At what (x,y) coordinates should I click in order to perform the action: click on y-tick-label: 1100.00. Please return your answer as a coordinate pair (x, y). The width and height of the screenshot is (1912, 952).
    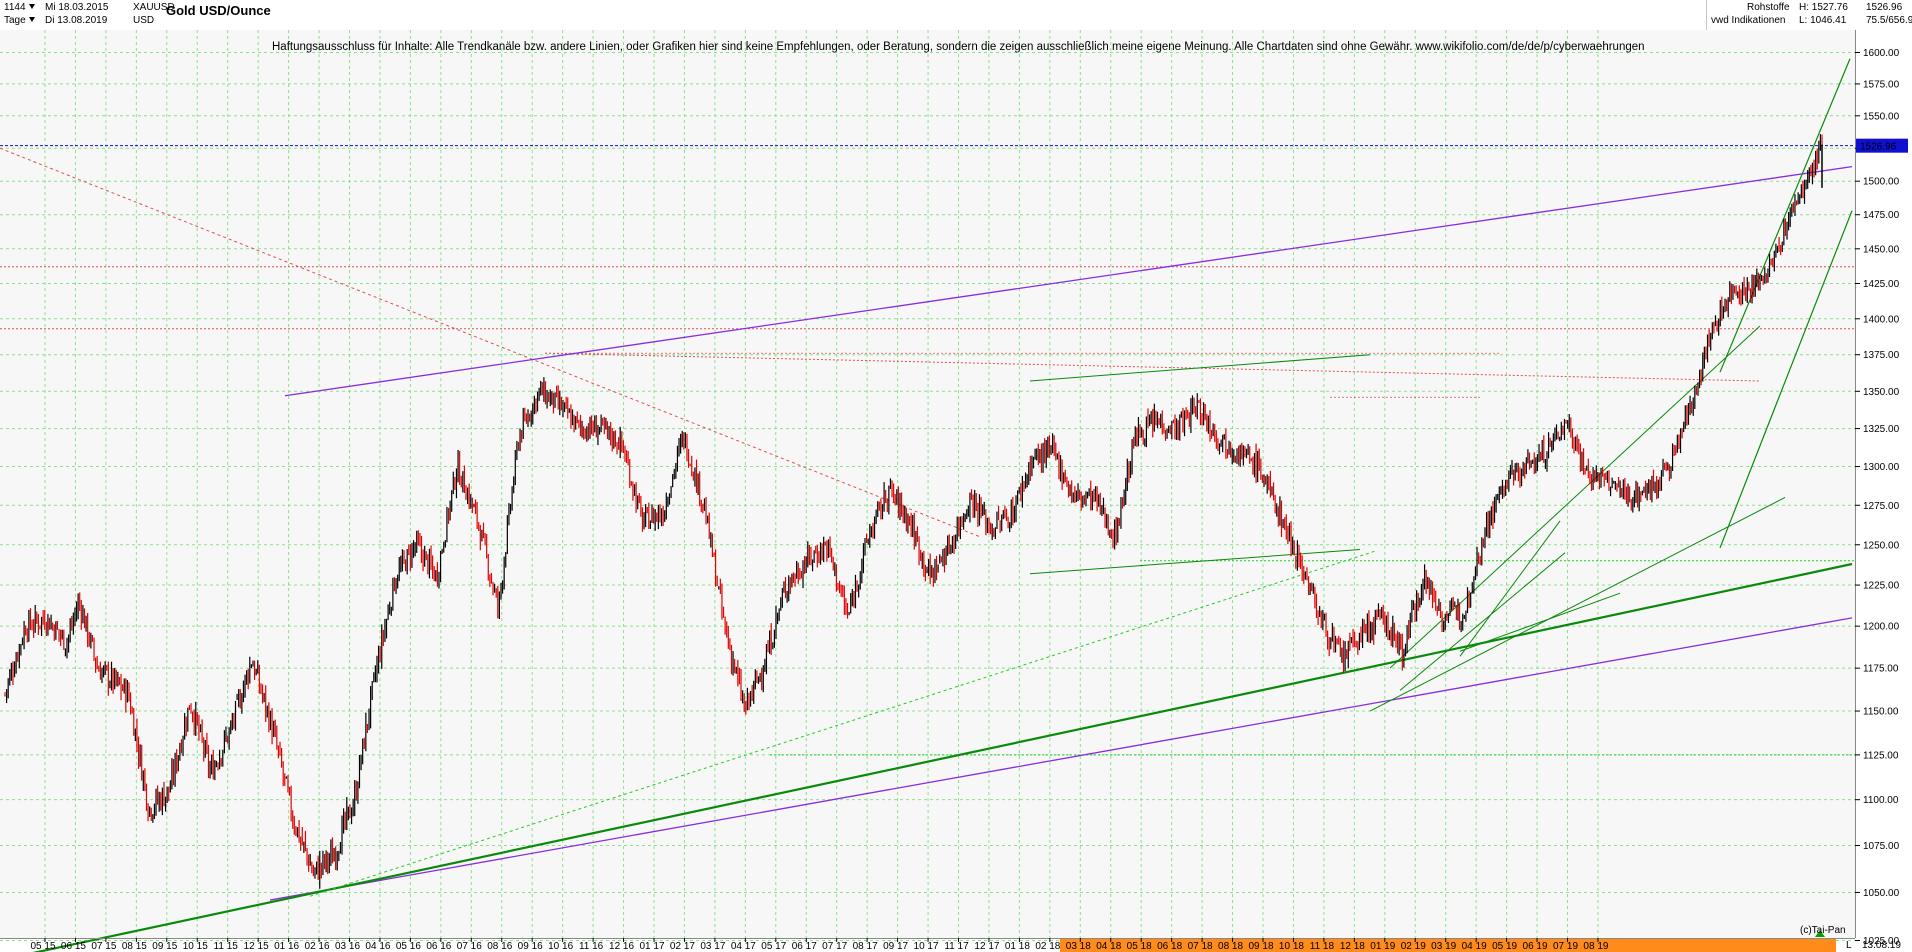
    Looking at the image, I should click on (1881, 800).